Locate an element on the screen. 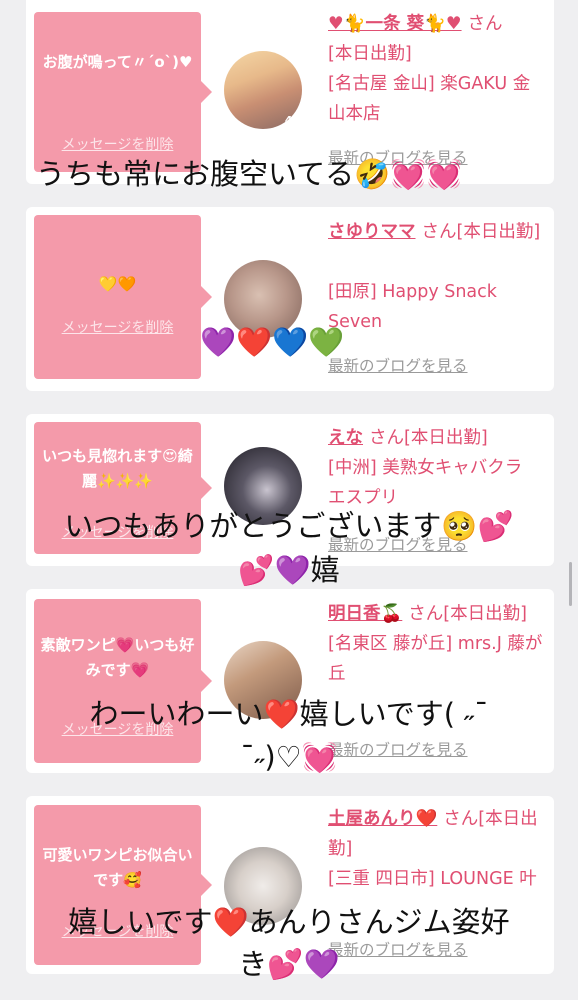 This screenshot has width=578, height=1000. cast-name-link: 明日香🍒 is located at coordinates (365, 614).